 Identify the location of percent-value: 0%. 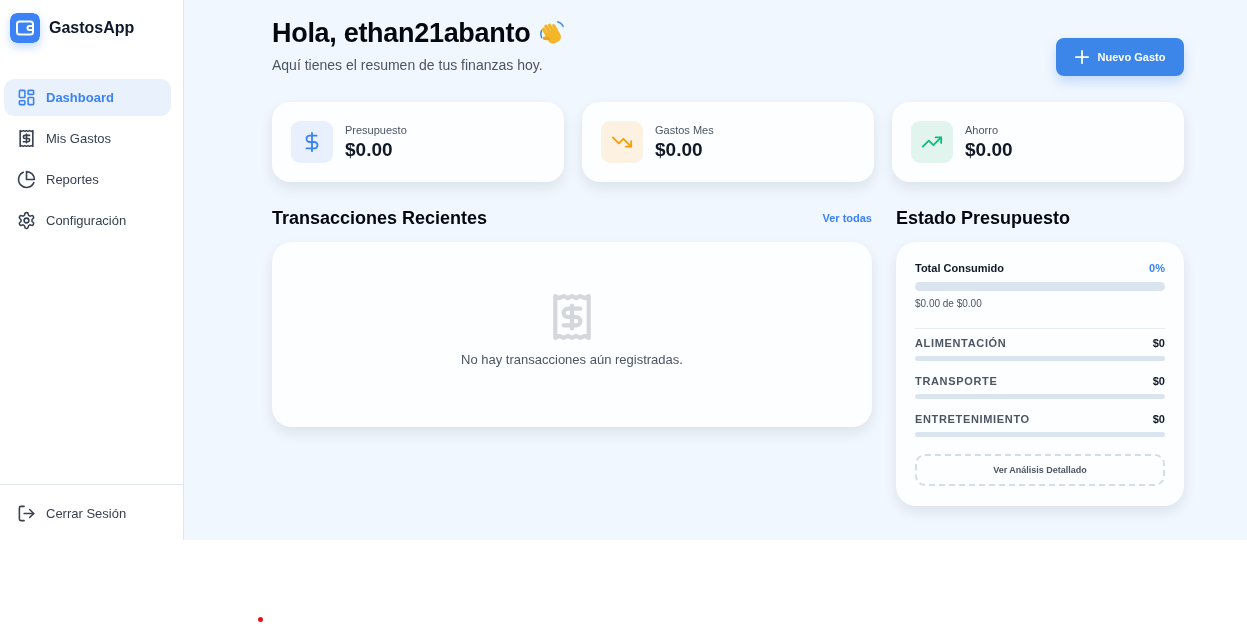
(1157, 268).